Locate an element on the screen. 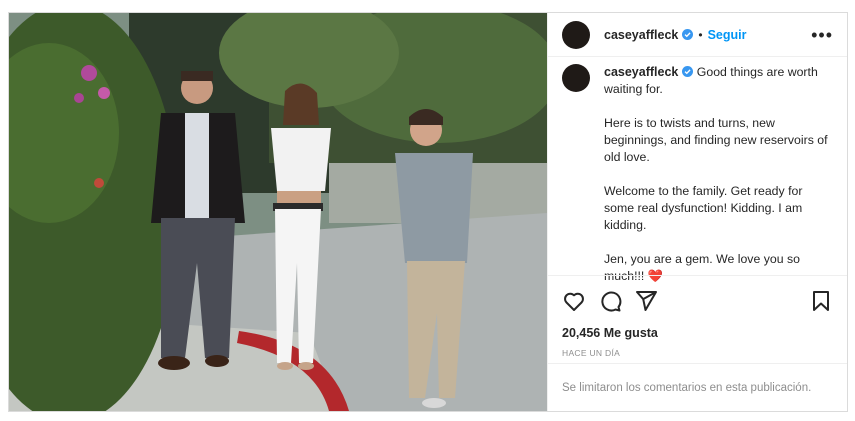 The width and height of the screenshot is (855, 421). likes-count: 20,456 Me gusta is located at coordinates (697, 333).